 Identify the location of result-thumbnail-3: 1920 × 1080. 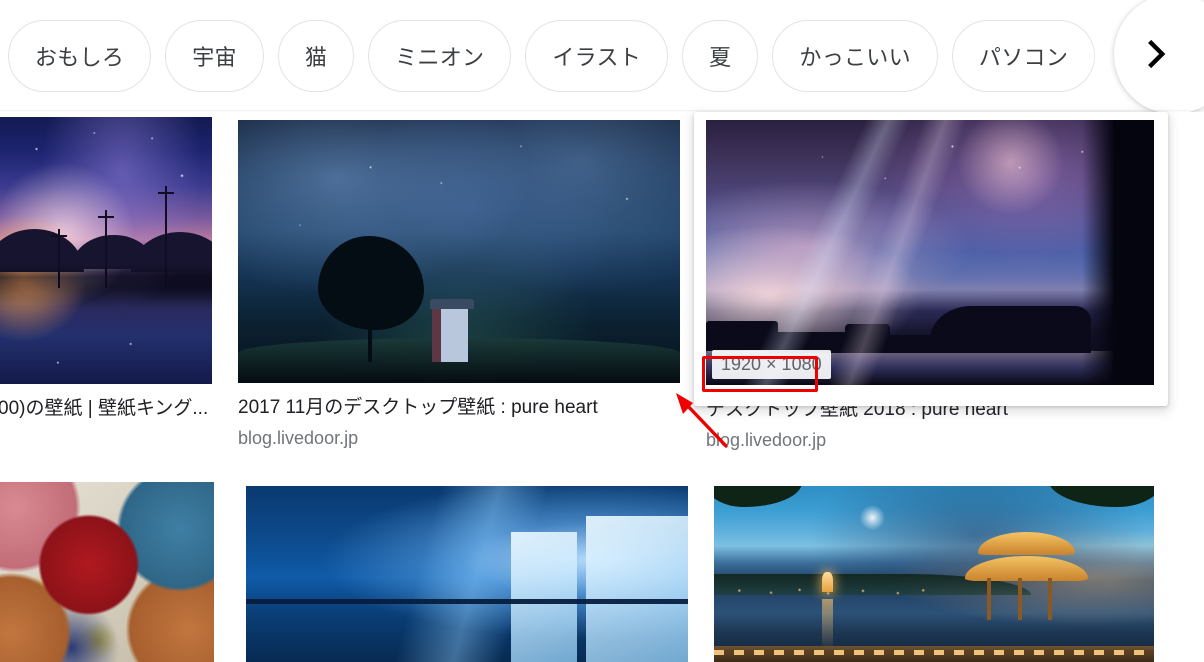
(930, 252).